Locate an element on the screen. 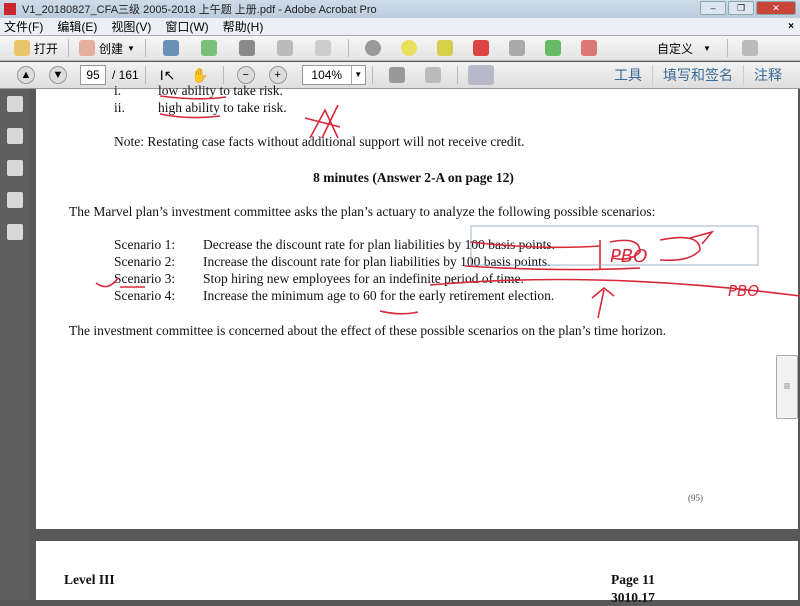 This screenshot has width=800, height=606. email-icon is located at coordinates (322, 48).